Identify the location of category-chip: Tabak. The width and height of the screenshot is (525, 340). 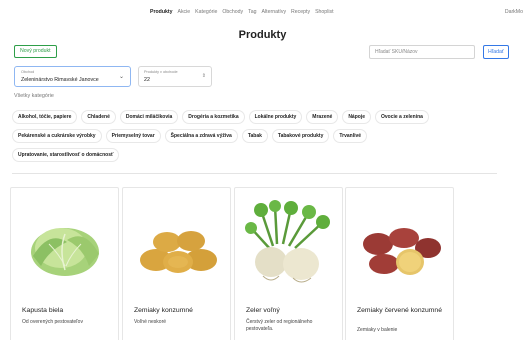
(254, 136).